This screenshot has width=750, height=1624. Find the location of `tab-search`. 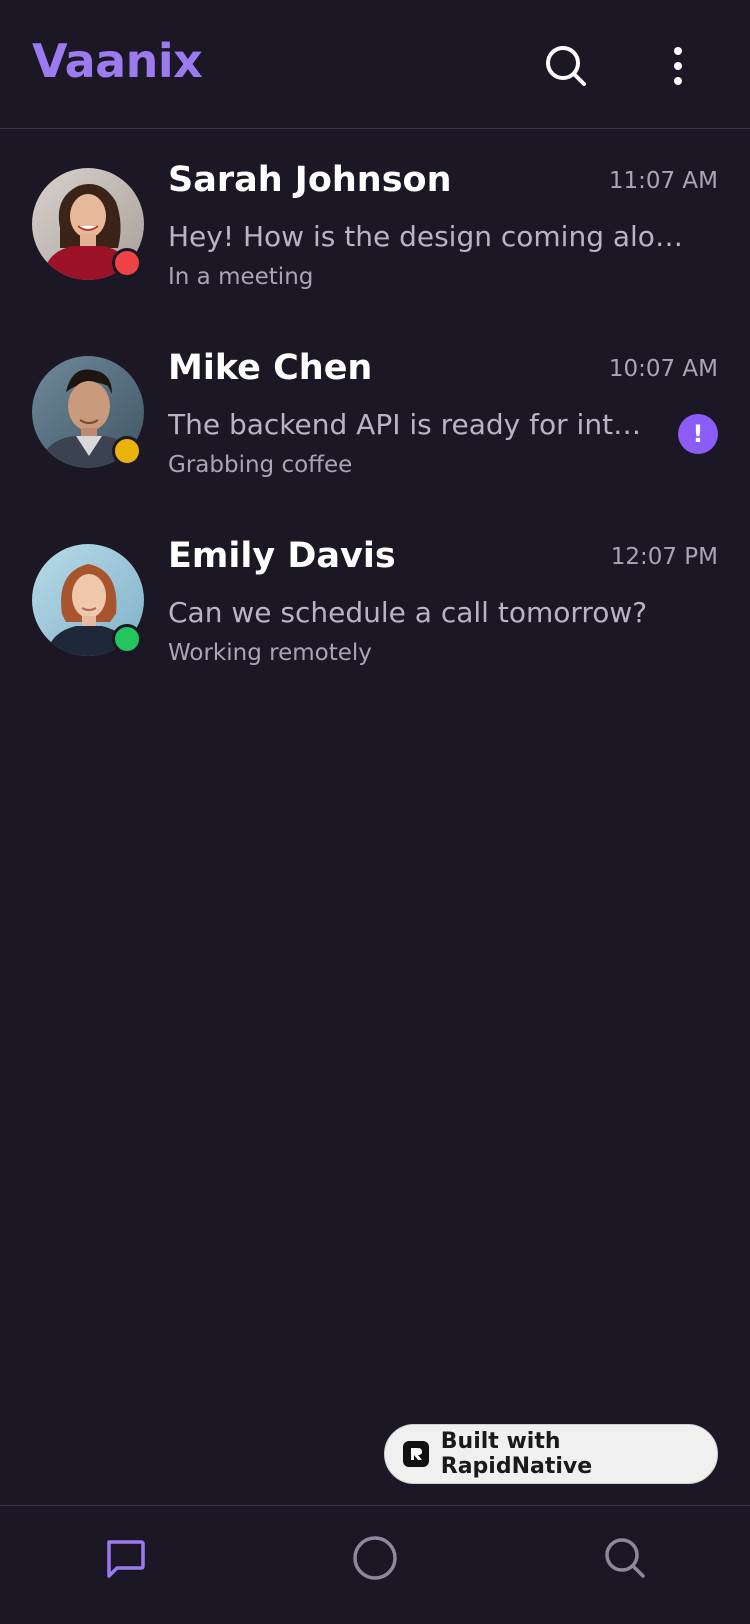

tab-search is located at coordinates (625, 1565).